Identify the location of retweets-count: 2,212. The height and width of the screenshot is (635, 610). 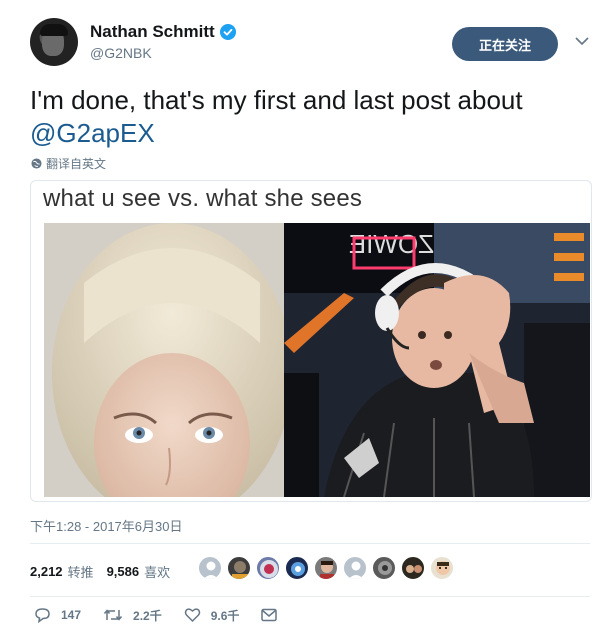
(46, 571).